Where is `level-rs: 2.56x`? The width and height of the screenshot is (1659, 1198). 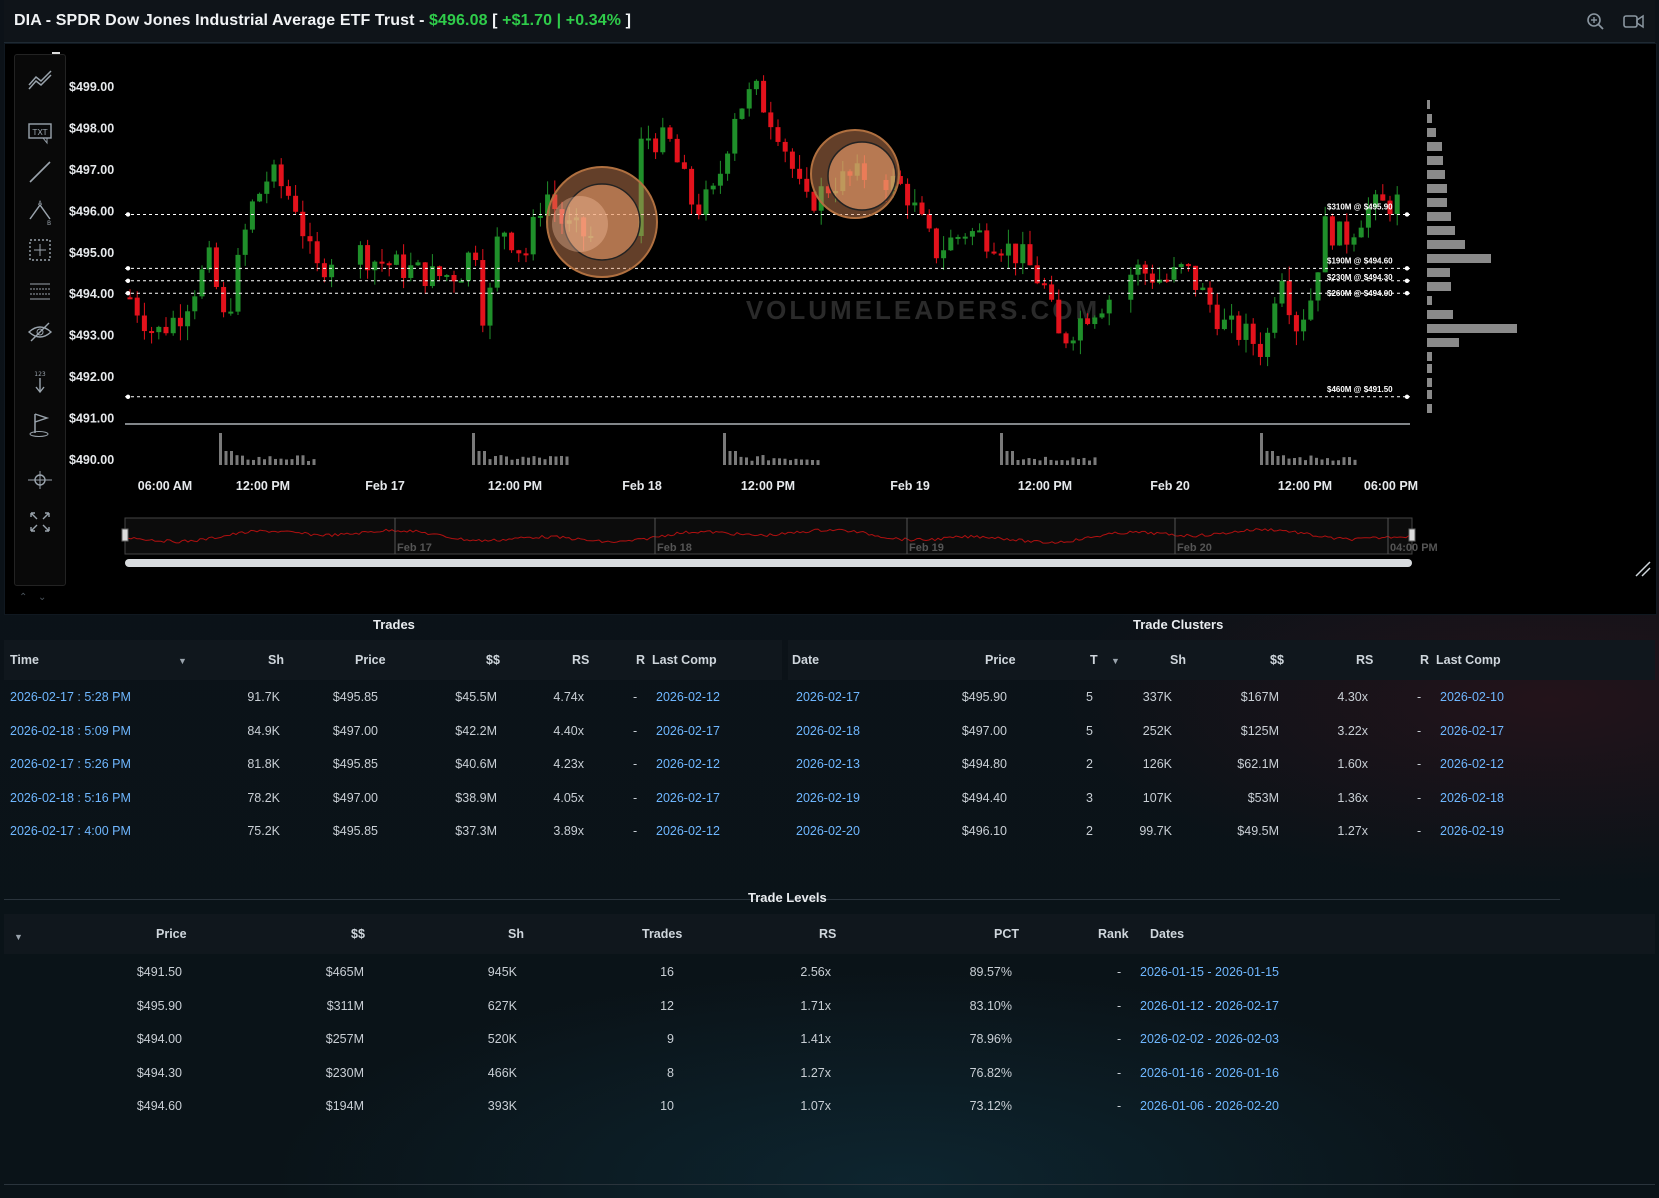 level-rs: 2.56x is located at coordinates (815, 972).